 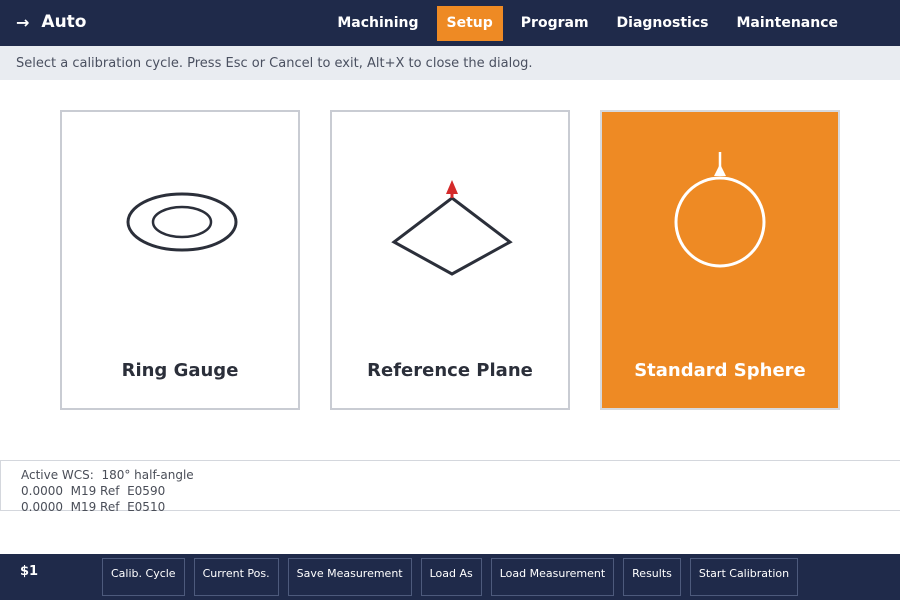 I want to click on tab-machining: Machining, so click(x=377, y=23).